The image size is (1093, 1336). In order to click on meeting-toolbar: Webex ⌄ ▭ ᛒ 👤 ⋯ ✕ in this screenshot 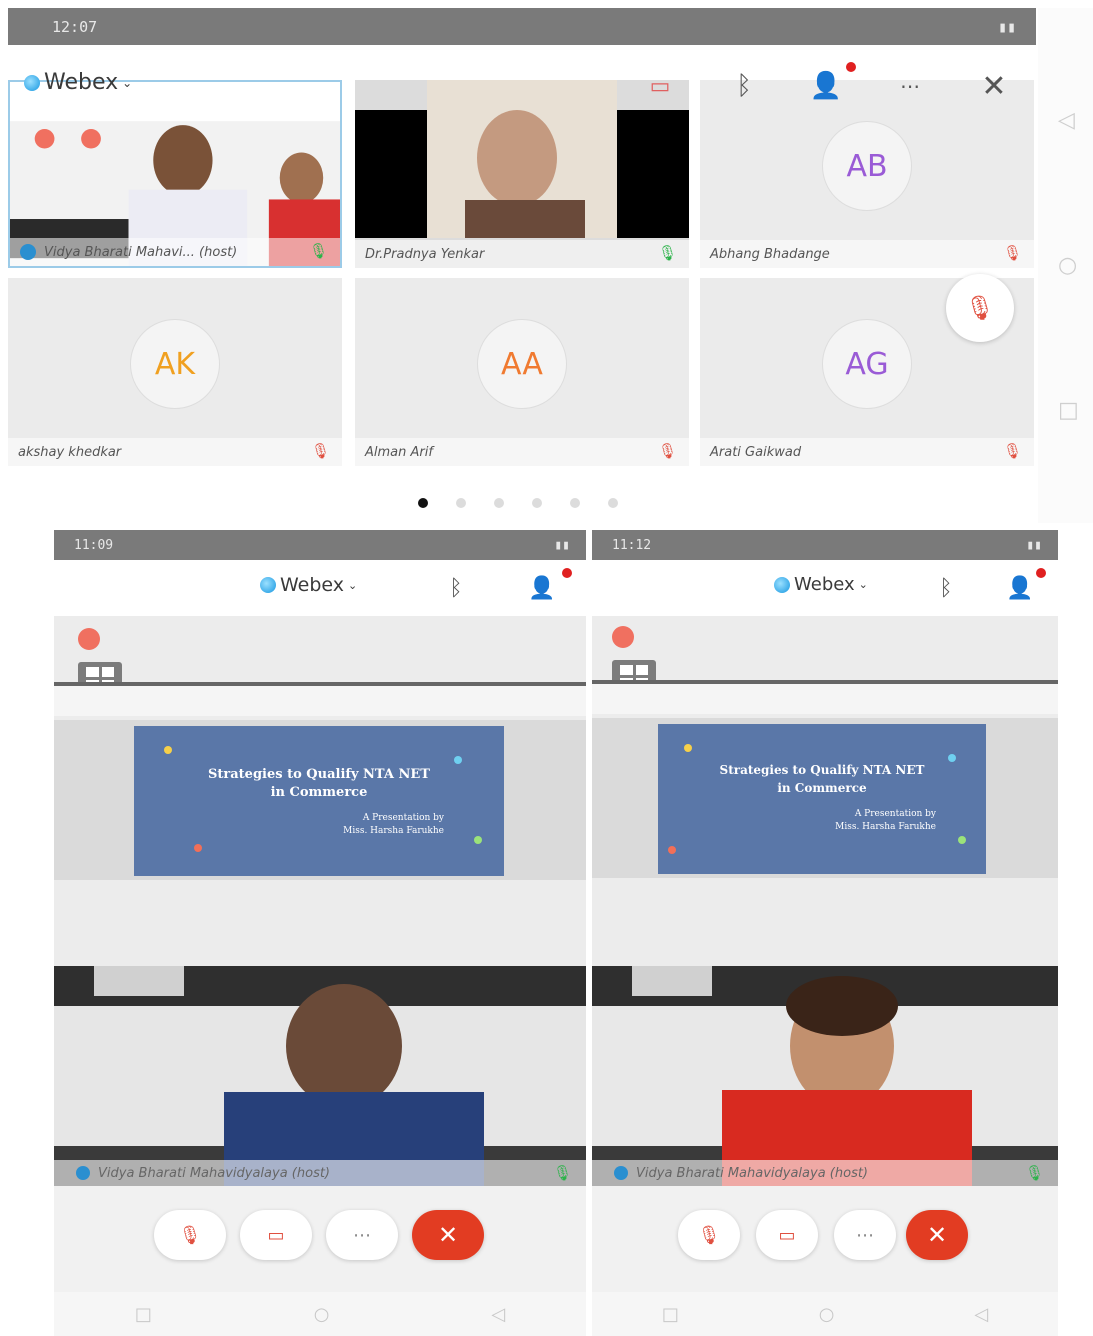, I will do `click(522, 88)`.